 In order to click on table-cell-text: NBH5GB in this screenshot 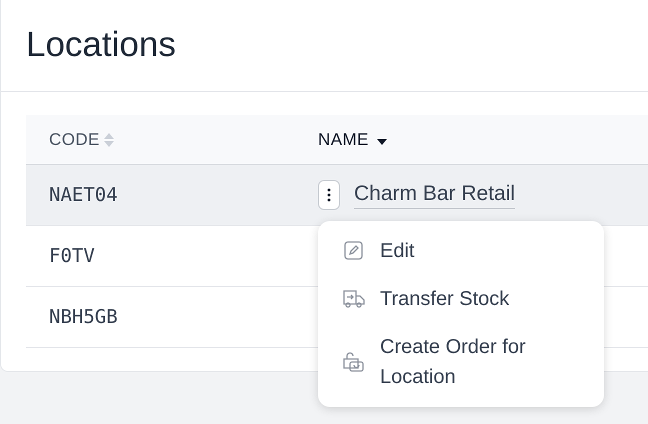, I will do `click(83, 317)`.